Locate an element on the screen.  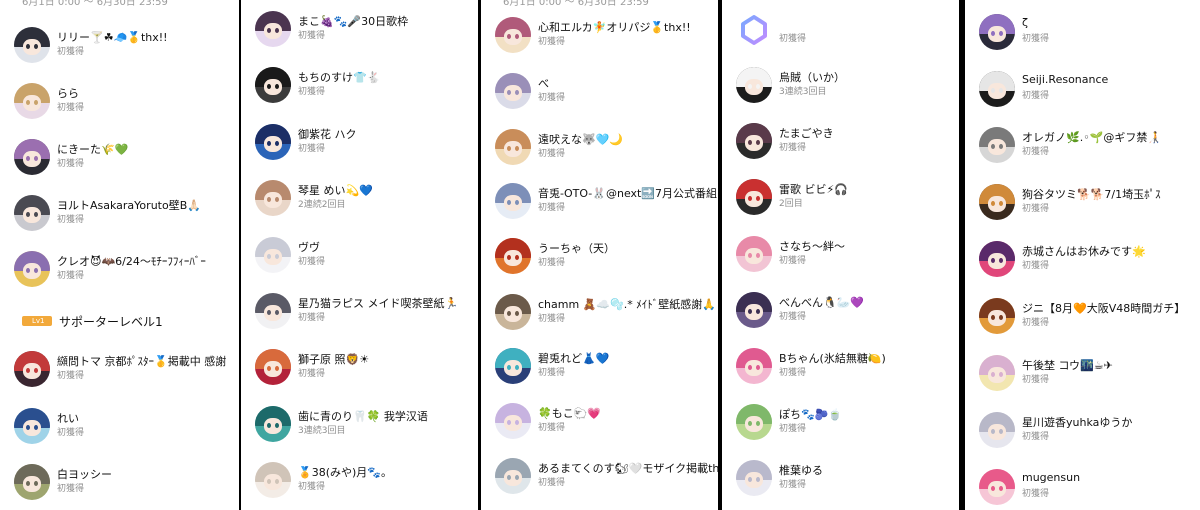
supporter-name: 碧兎れど👗💙 is located at coordinates (574, 358).